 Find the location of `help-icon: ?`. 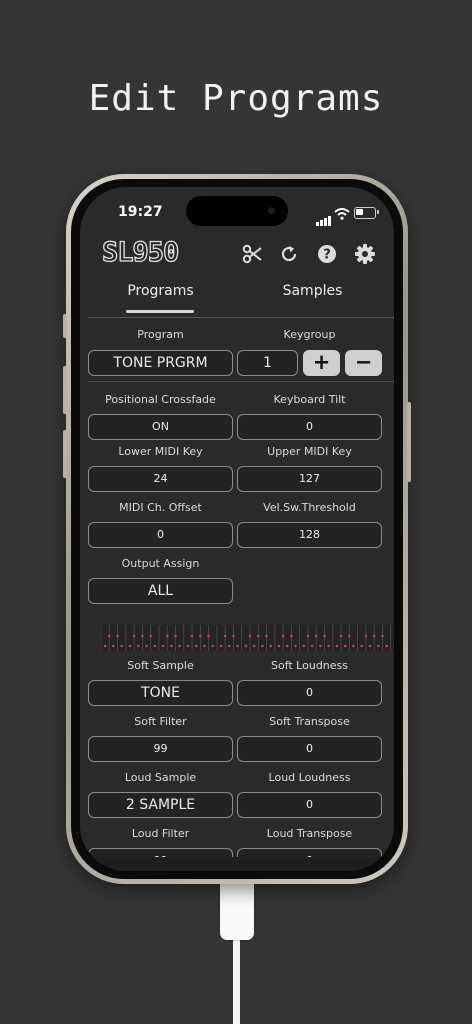

help-icon: ? is located at coordinates (327, 254).